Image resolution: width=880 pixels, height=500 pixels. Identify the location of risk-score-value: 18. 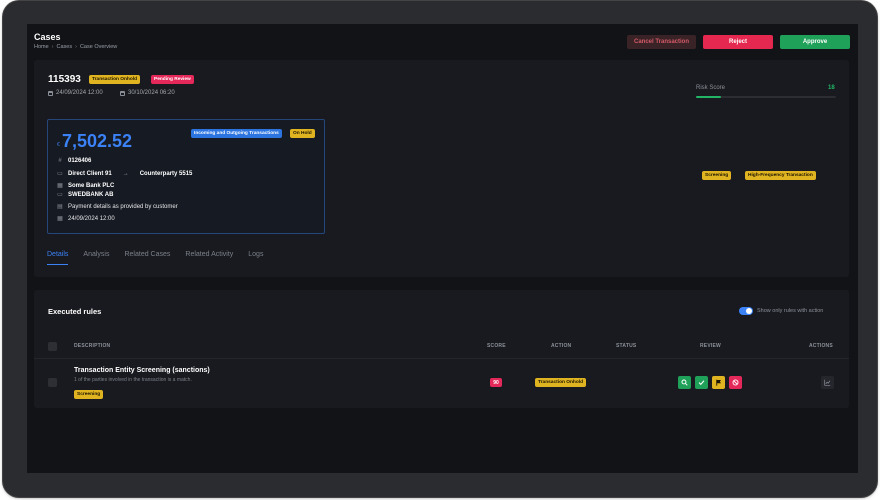
(831, 88).